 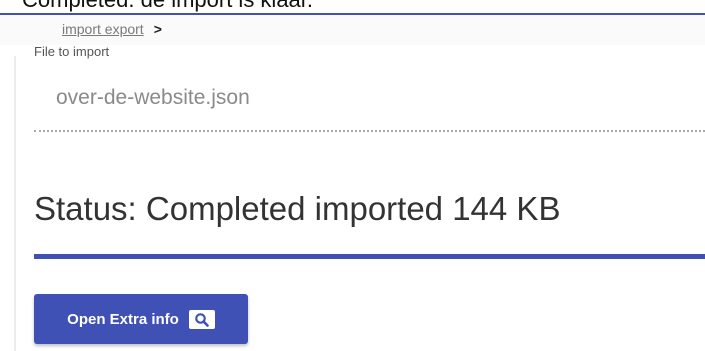 I want to click on import-progress-bar, so click(x=369, y=256).